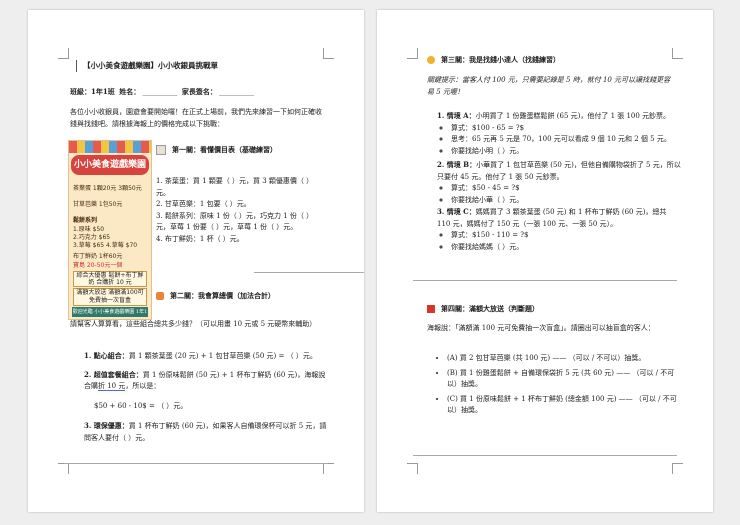 This screenshot has width=740, height=525. What do you see at coordinates (431, 309) in the screenshot?
I see `gift-icon` at bounding box center [431, 309].